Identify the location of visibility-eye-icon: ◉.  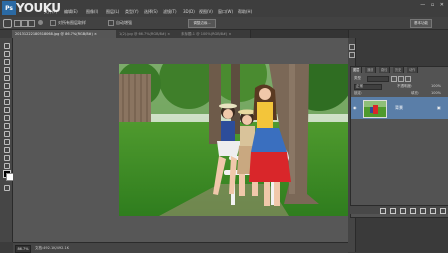
(356, 107).